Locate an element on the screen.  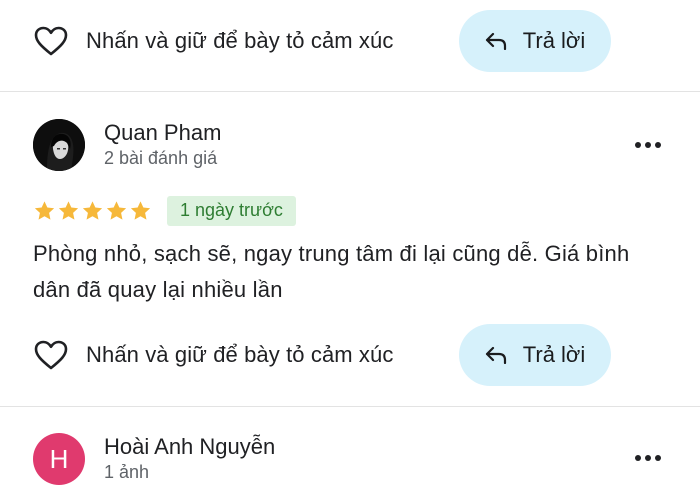
author-meta: 1 ảnh is located at coordinates (127, 472).